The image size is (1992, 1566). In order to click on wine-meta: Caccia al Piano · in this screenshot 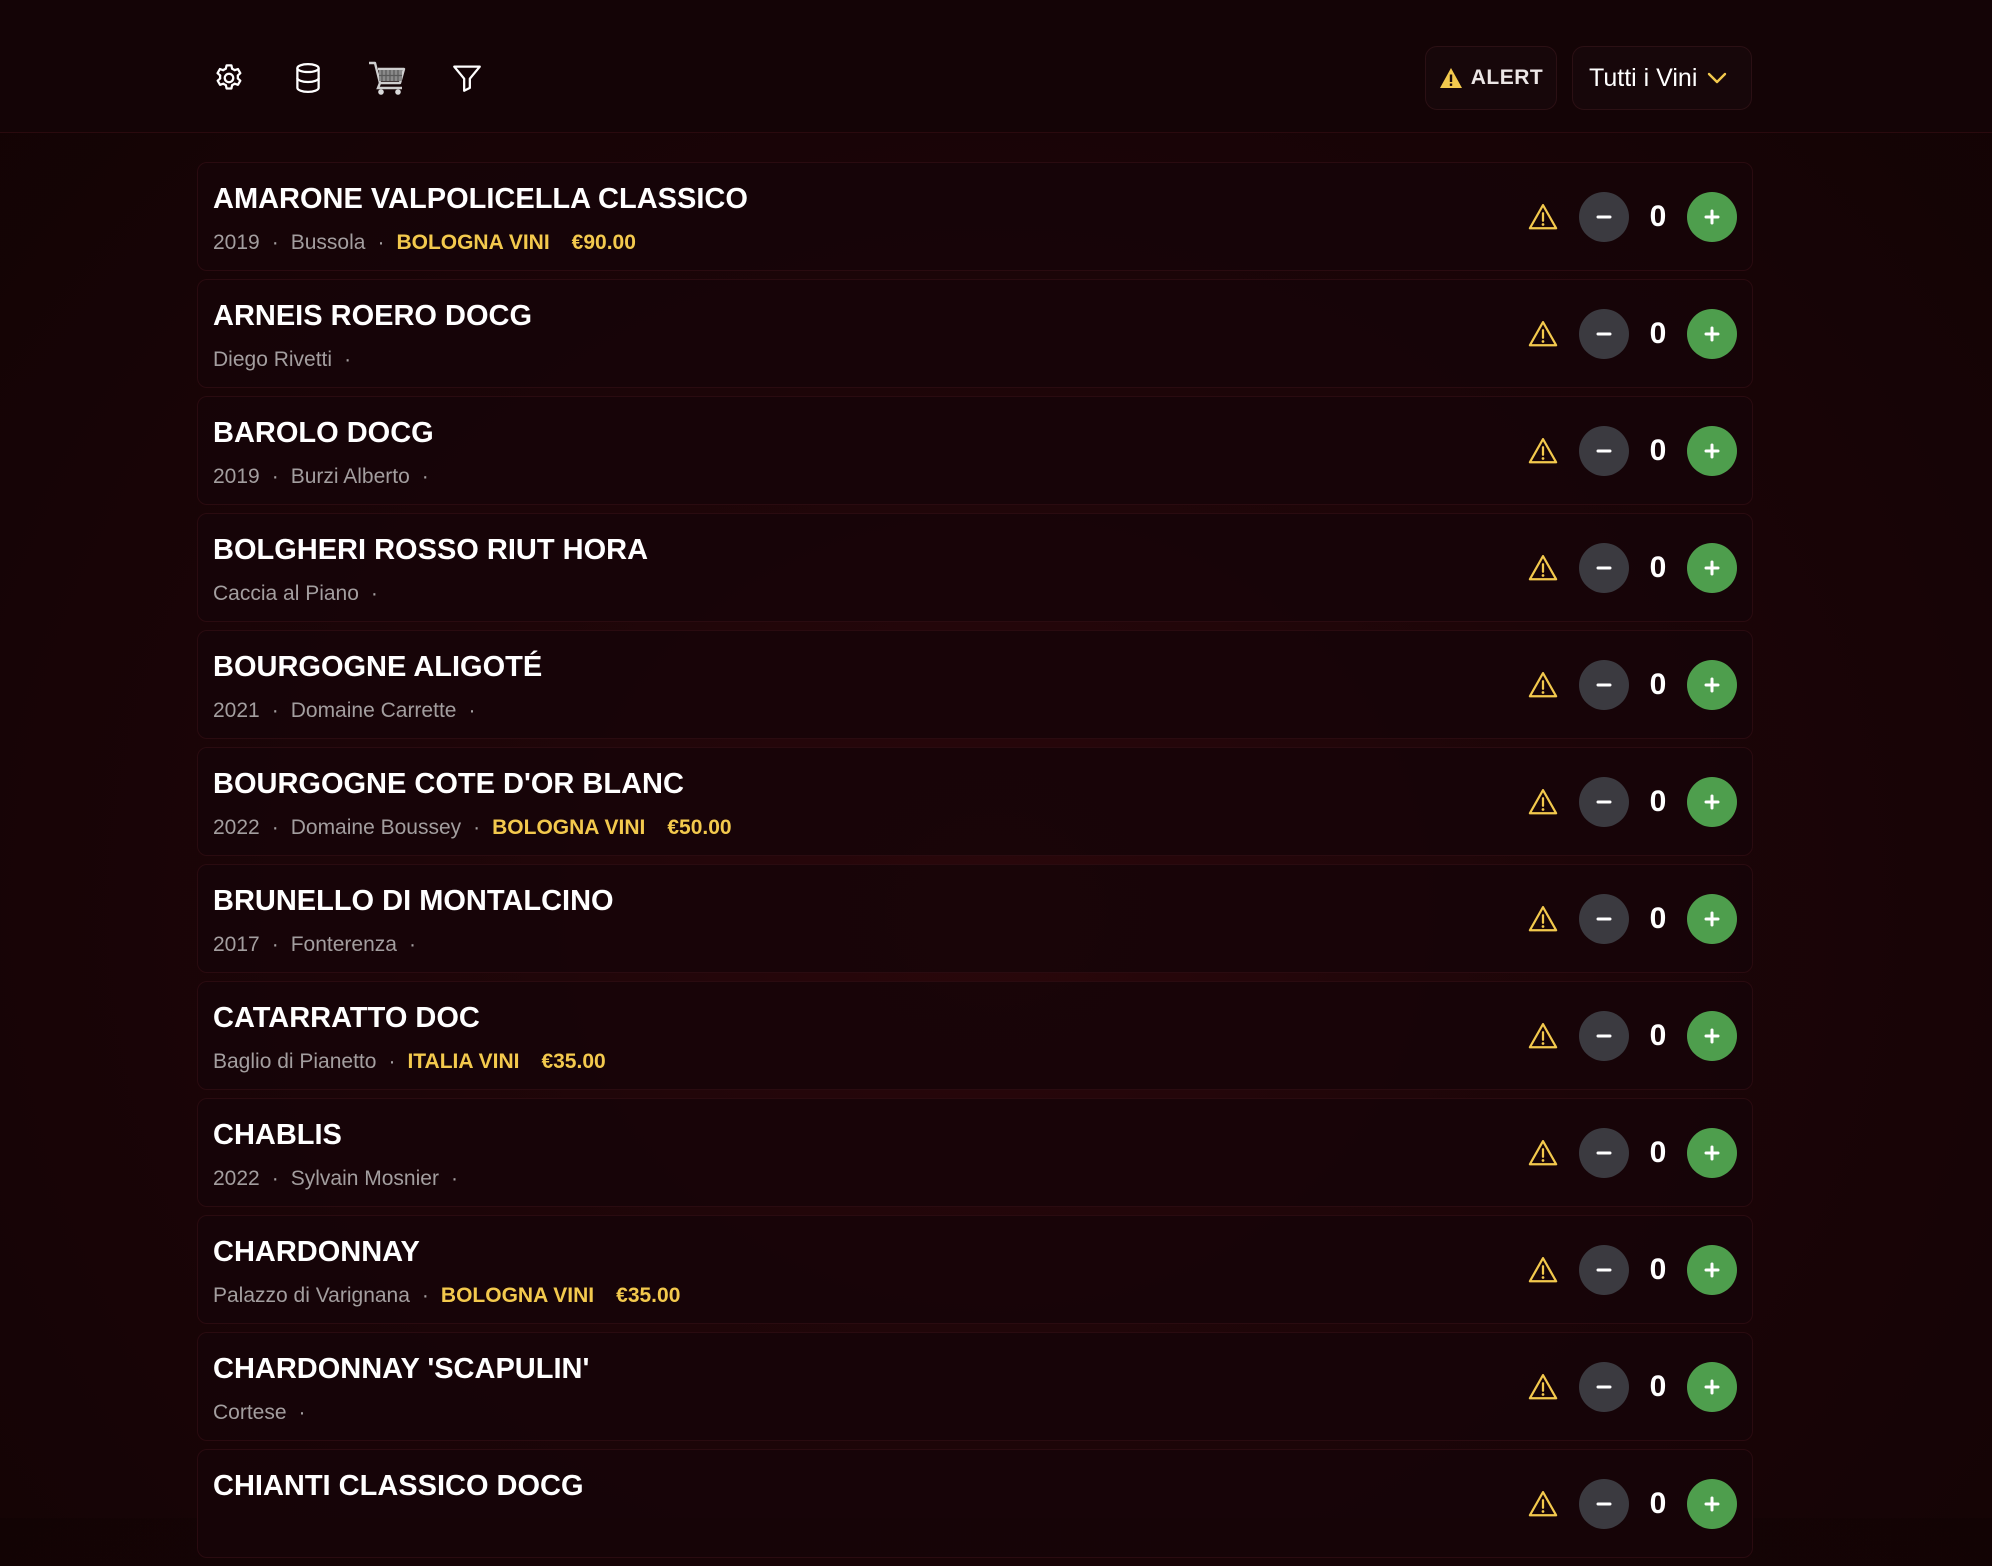, I will do `click(295, 593)`.